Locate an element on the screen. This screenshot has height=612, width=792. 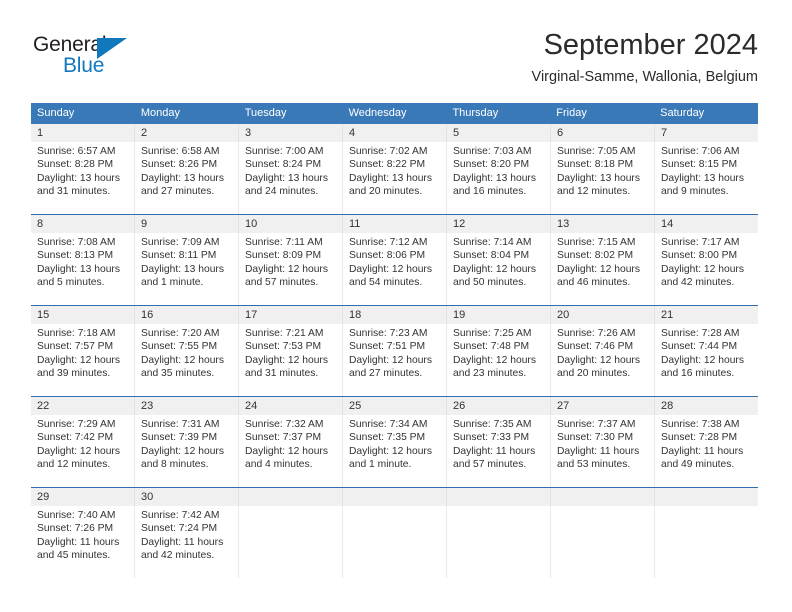
daylight-text-line1: Daylight: 11 hours is located at coordinates (494, 451).